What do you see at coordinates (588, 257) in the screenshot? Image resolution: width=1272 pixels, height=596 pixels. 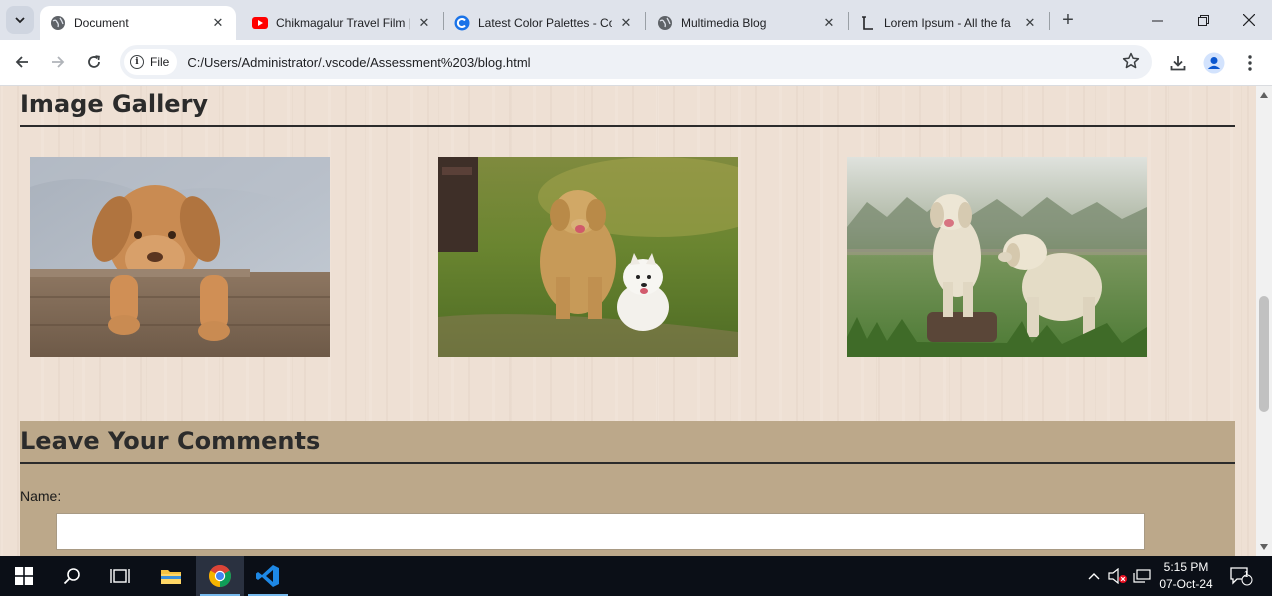 I see `gallery-image-golden-and-spitz` at bounding box center [588, 257].